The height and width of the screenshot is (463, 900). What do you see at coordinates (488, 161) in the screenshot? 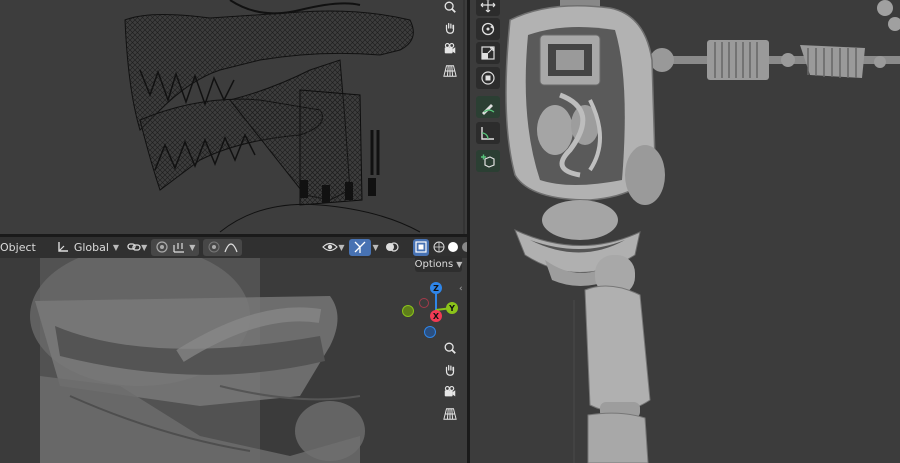
I see `add-cube-icon` at bounding box center [488, 161].